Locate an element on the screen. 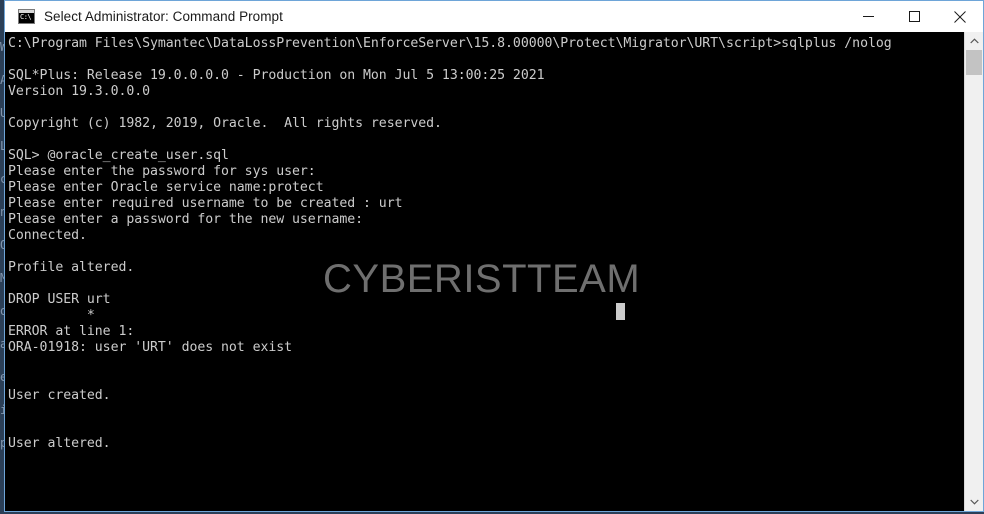 The image size is (984, 514). console-scrollbar is located at coordinates (973, 271).